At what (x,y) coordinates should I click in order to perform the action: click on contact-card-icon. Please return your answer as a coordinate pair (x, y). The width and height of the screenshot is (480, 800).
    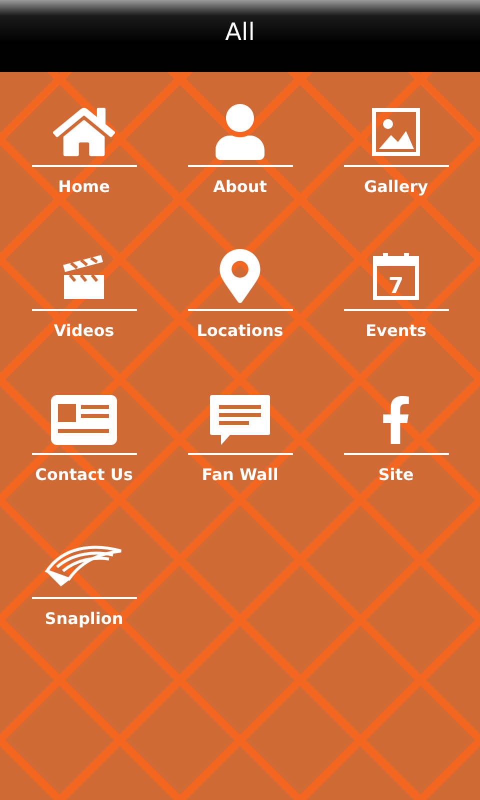
    Looking at the image, I should click on (84, 420).